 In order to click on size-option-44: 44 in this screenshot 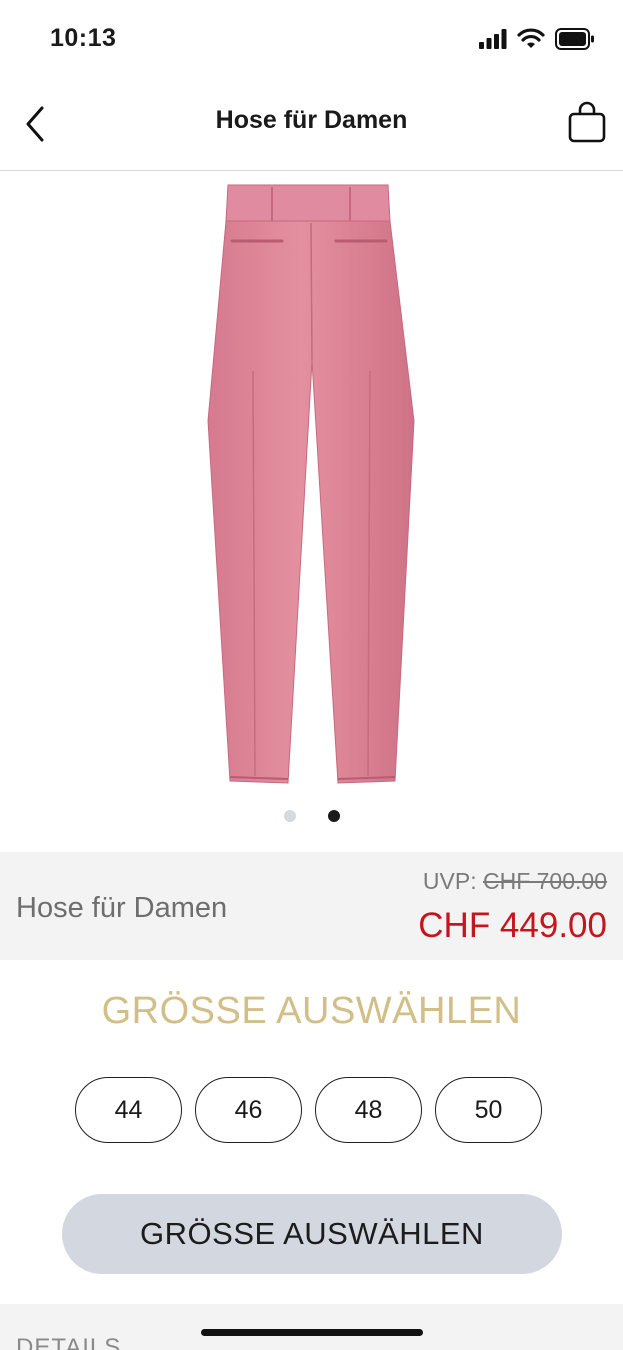, I will do `click(128, 1110)`.